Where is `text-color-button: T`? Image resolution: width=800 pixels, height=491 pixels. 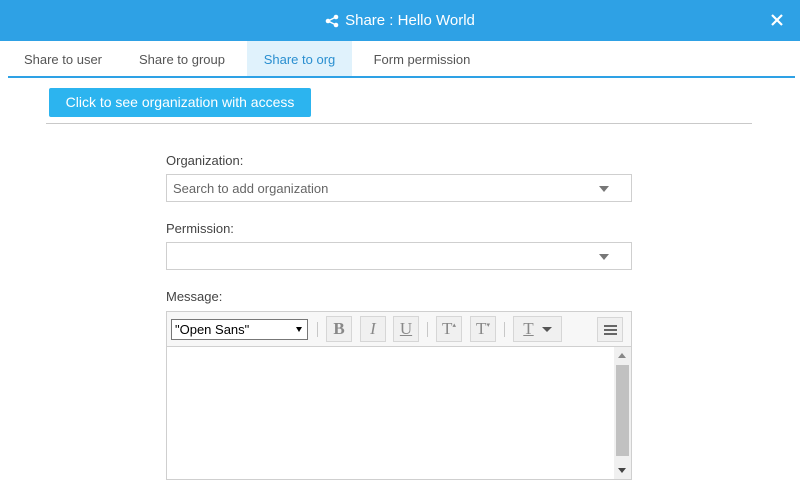
text-color-button: T is located at coordinates (537, 329).